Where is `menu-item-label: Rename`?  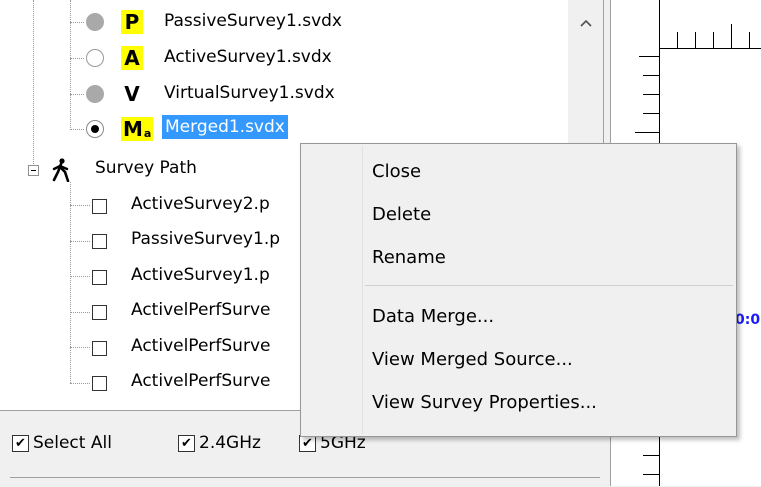 menu-item-label: Rename is located at coordinates (409, 257).